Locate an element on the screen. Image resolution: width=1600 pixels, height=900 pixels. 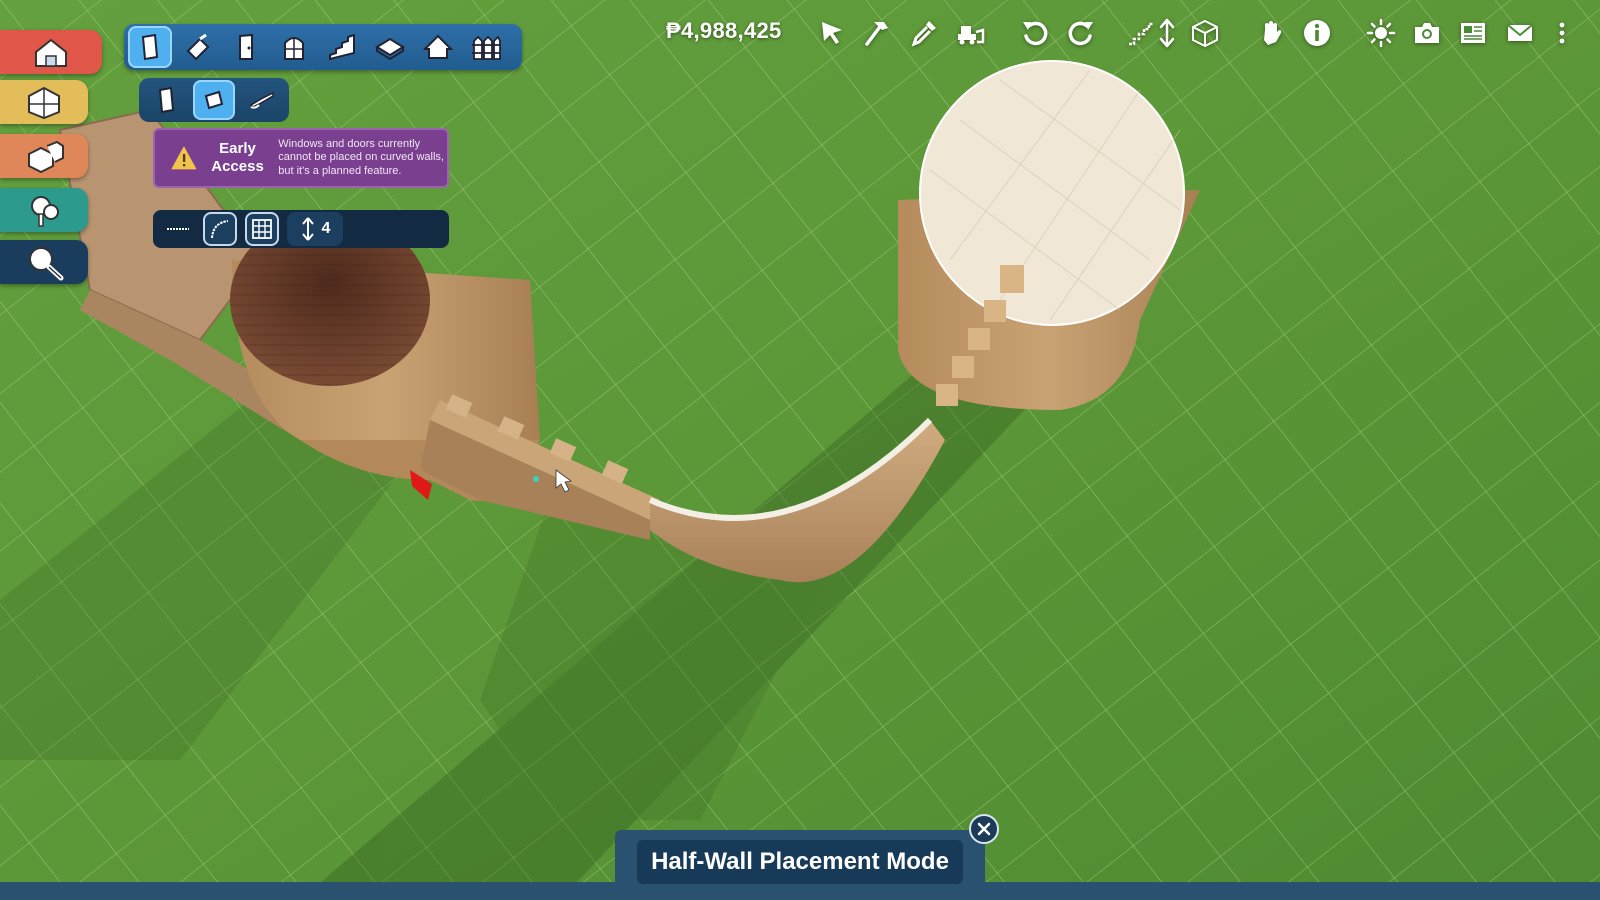
build-hammer-button is located at coordinates (877, 33).